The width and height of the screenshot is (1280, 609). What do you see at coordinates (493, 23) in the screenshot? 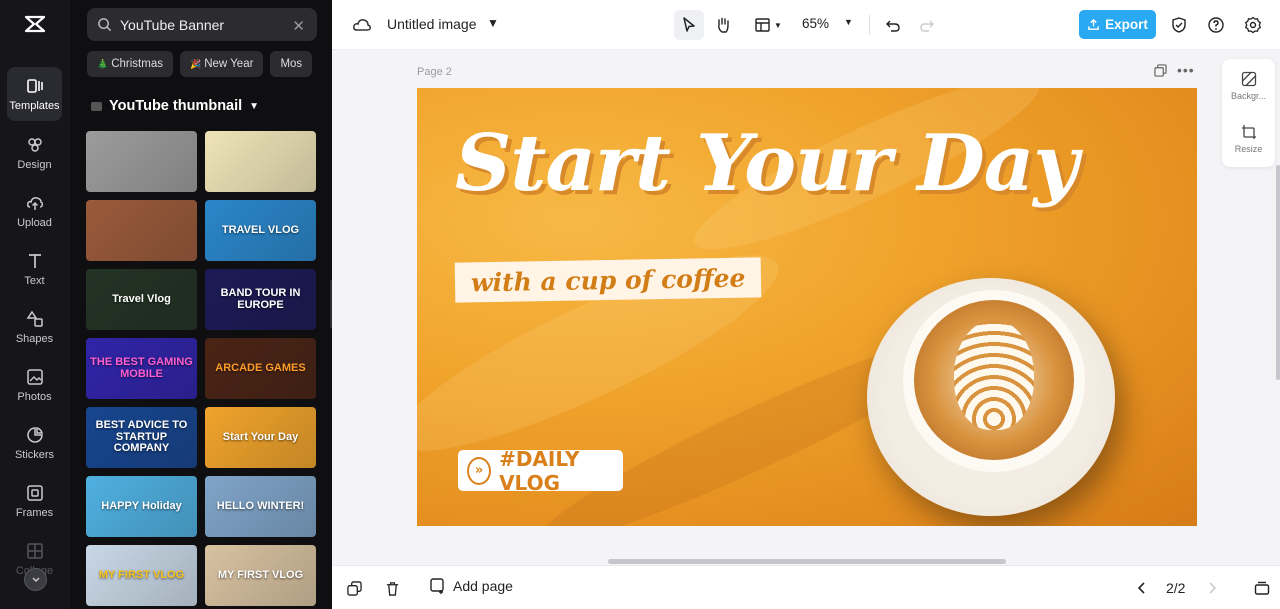
I see `title-menu-chevron-icon: ▼` at bounding box center [493, 23].